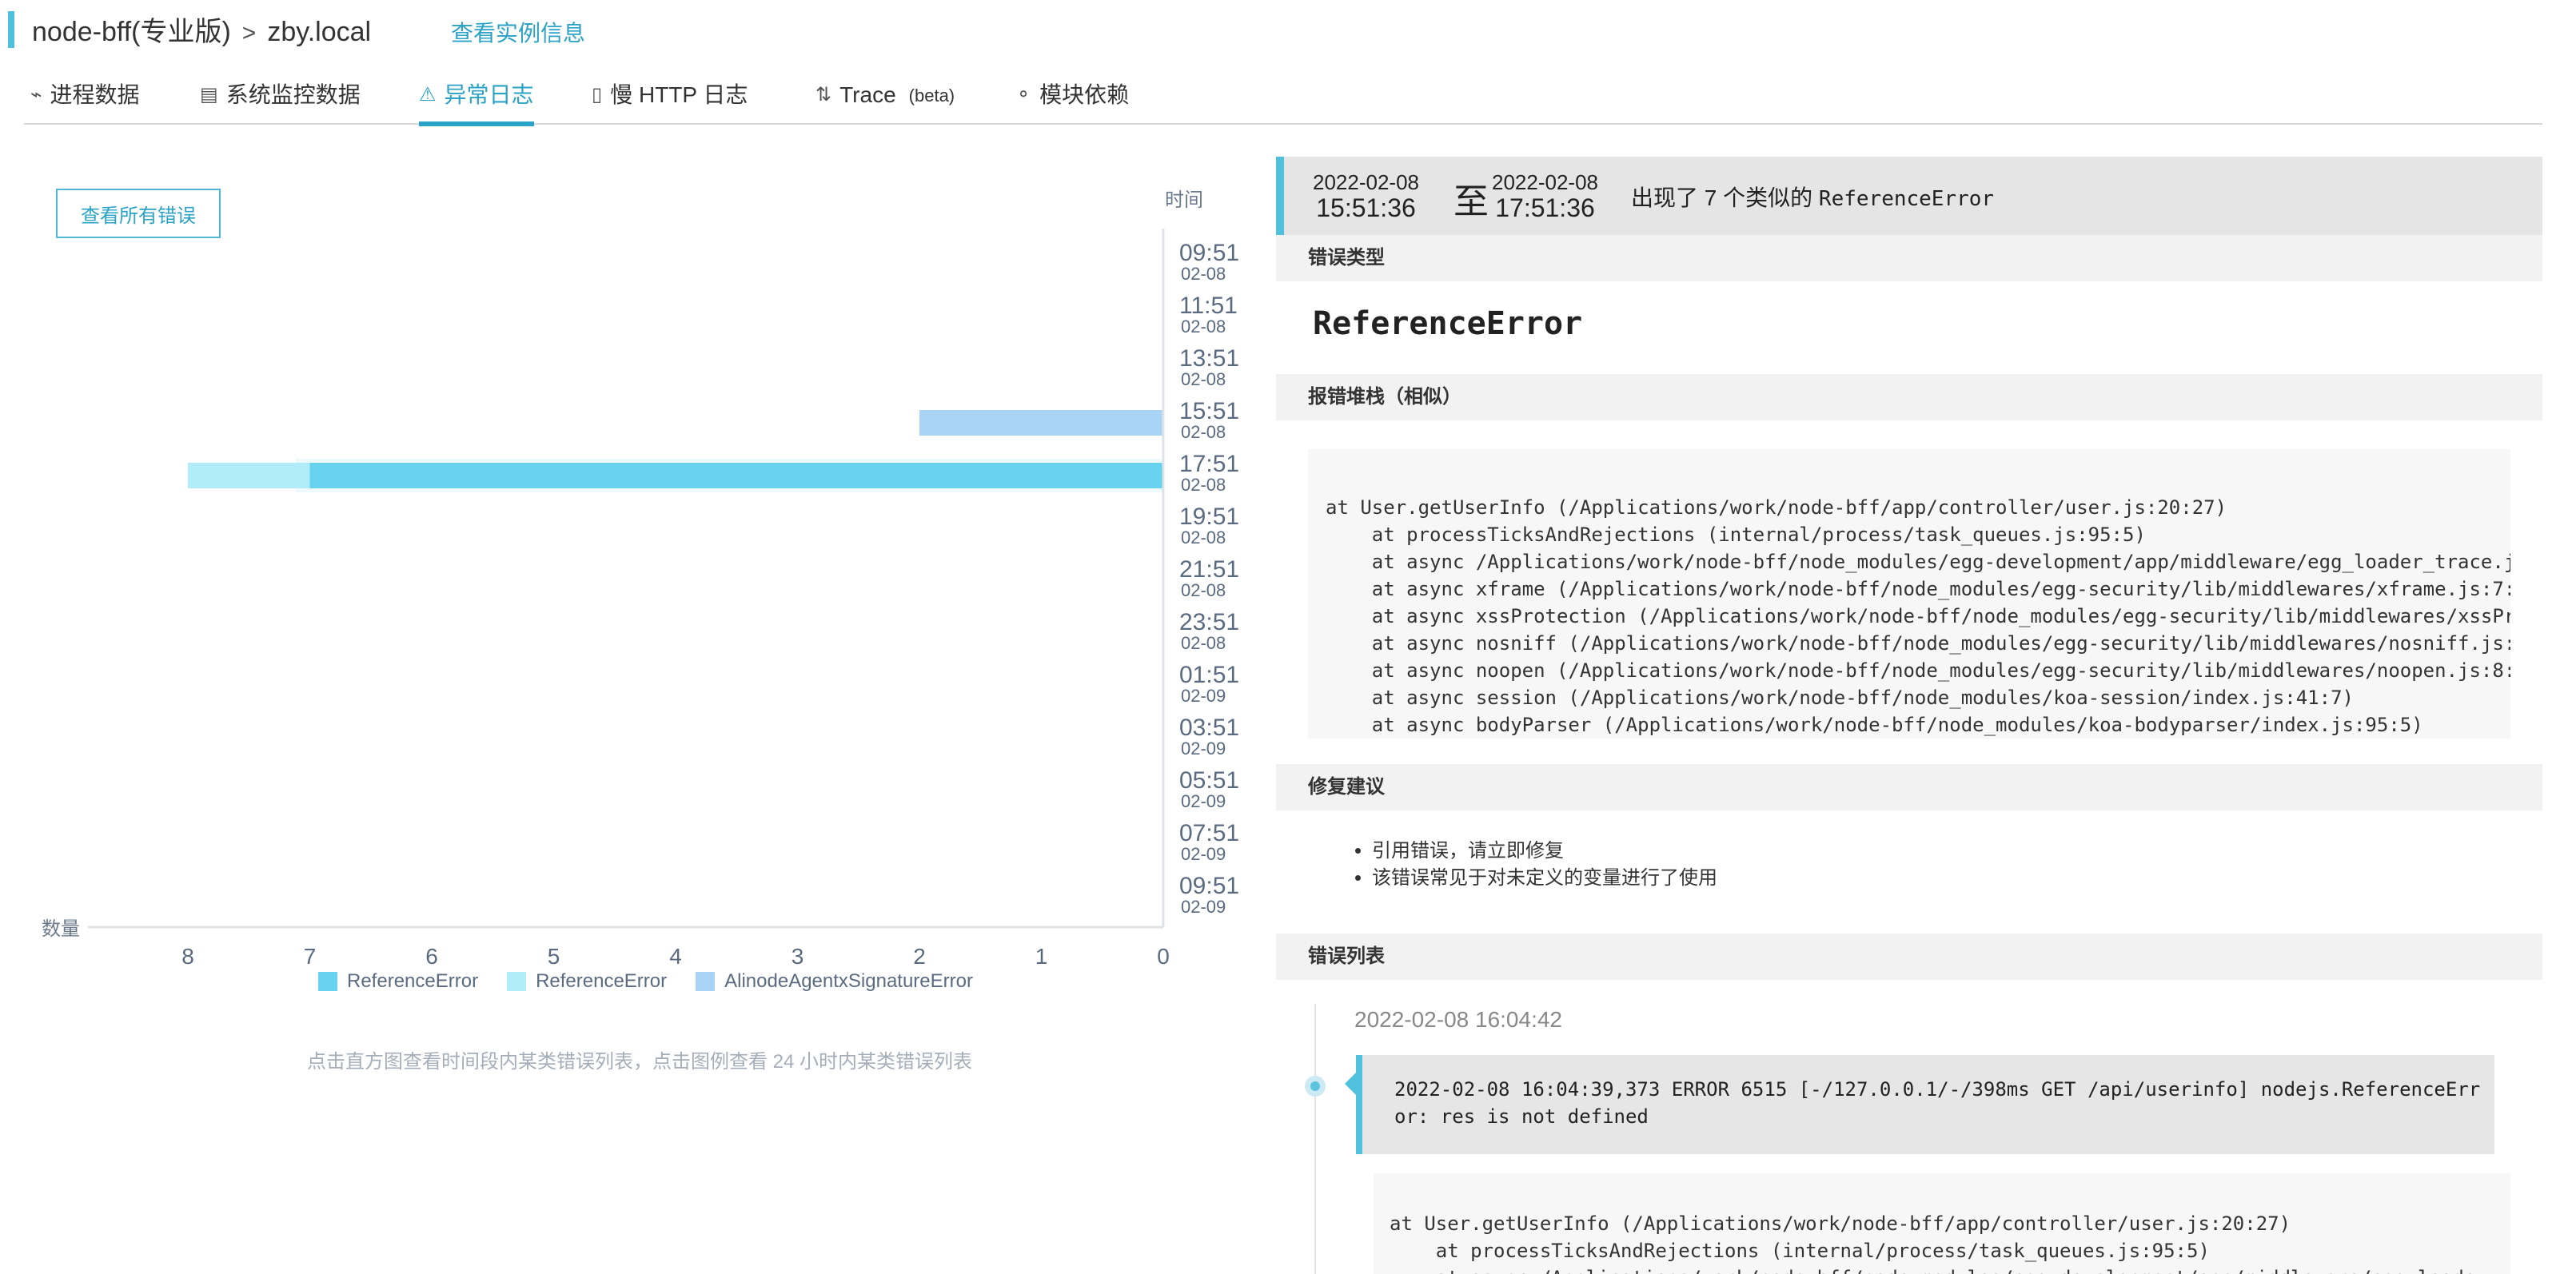 This screenshot has width=2576, height=1274. What do you see at coordinates (1366, 182) in the screenshot?
I see `range-start-date: 2022-02-08` at bounding box center [1366, 182].